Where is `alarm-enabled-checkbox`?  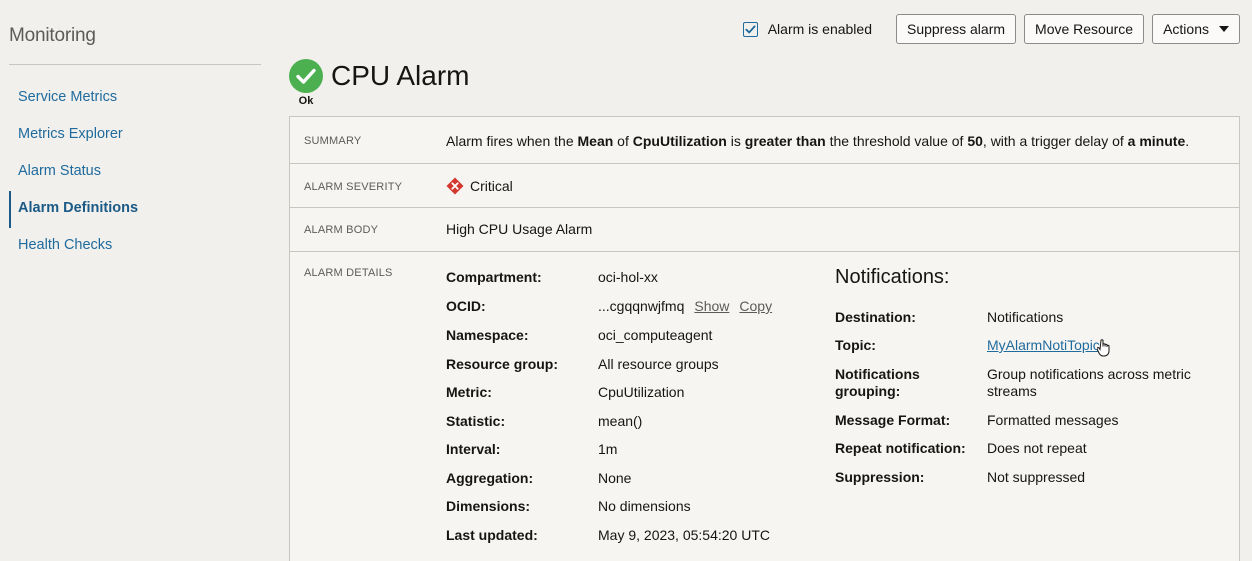 alarm-enabled-checkbox is located at coordinates (750, 29).